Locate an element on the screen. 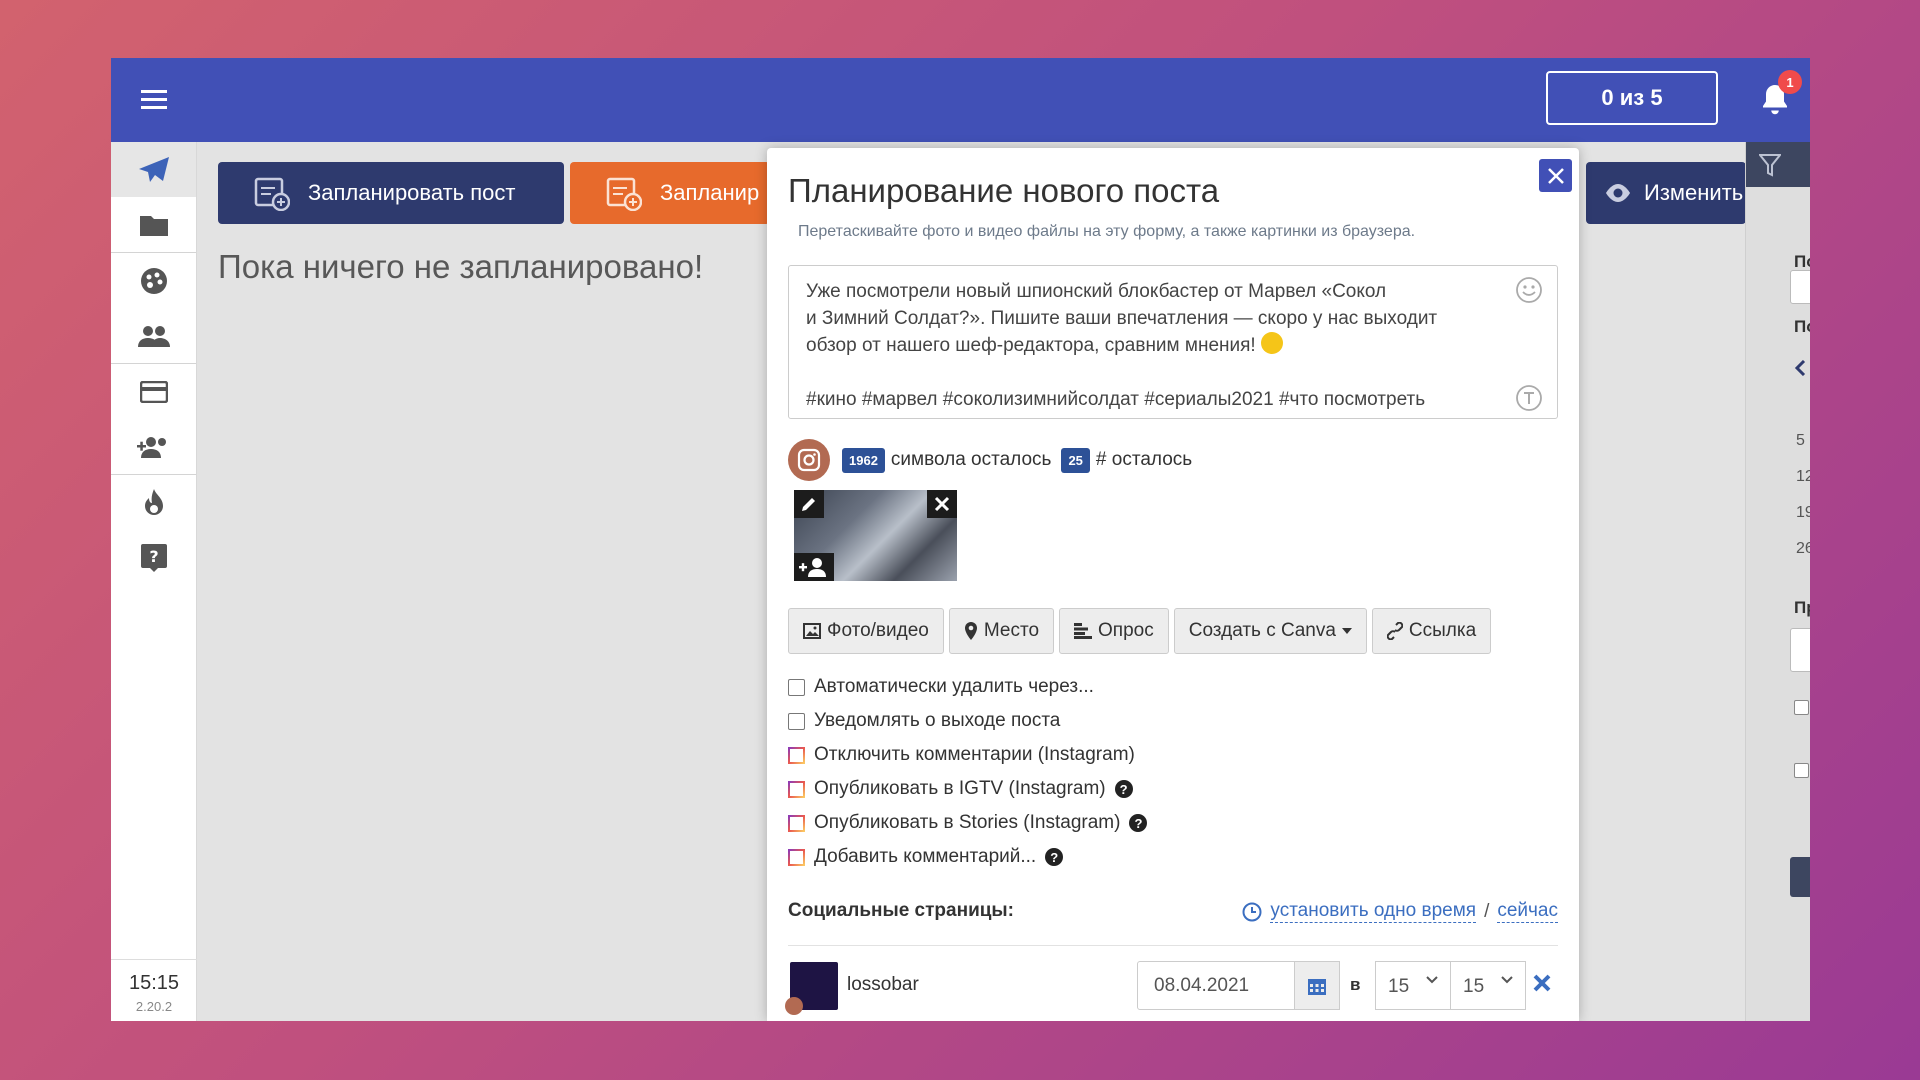 Image resolution: width=1920 pixels, height=1080 pixels. modal-title: Планирование нового поста is located at coordinates (1004, 190).